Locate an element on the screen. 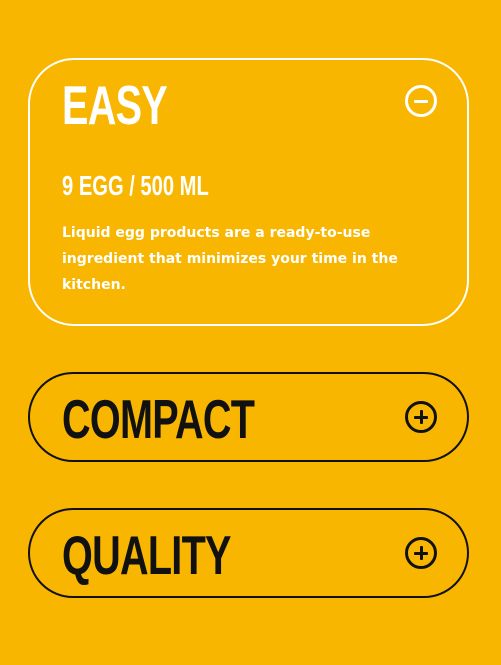 Image resolution: width=501 pixels, height=665 pixels. minus-circle-icon is located at coordinates (421, 101).